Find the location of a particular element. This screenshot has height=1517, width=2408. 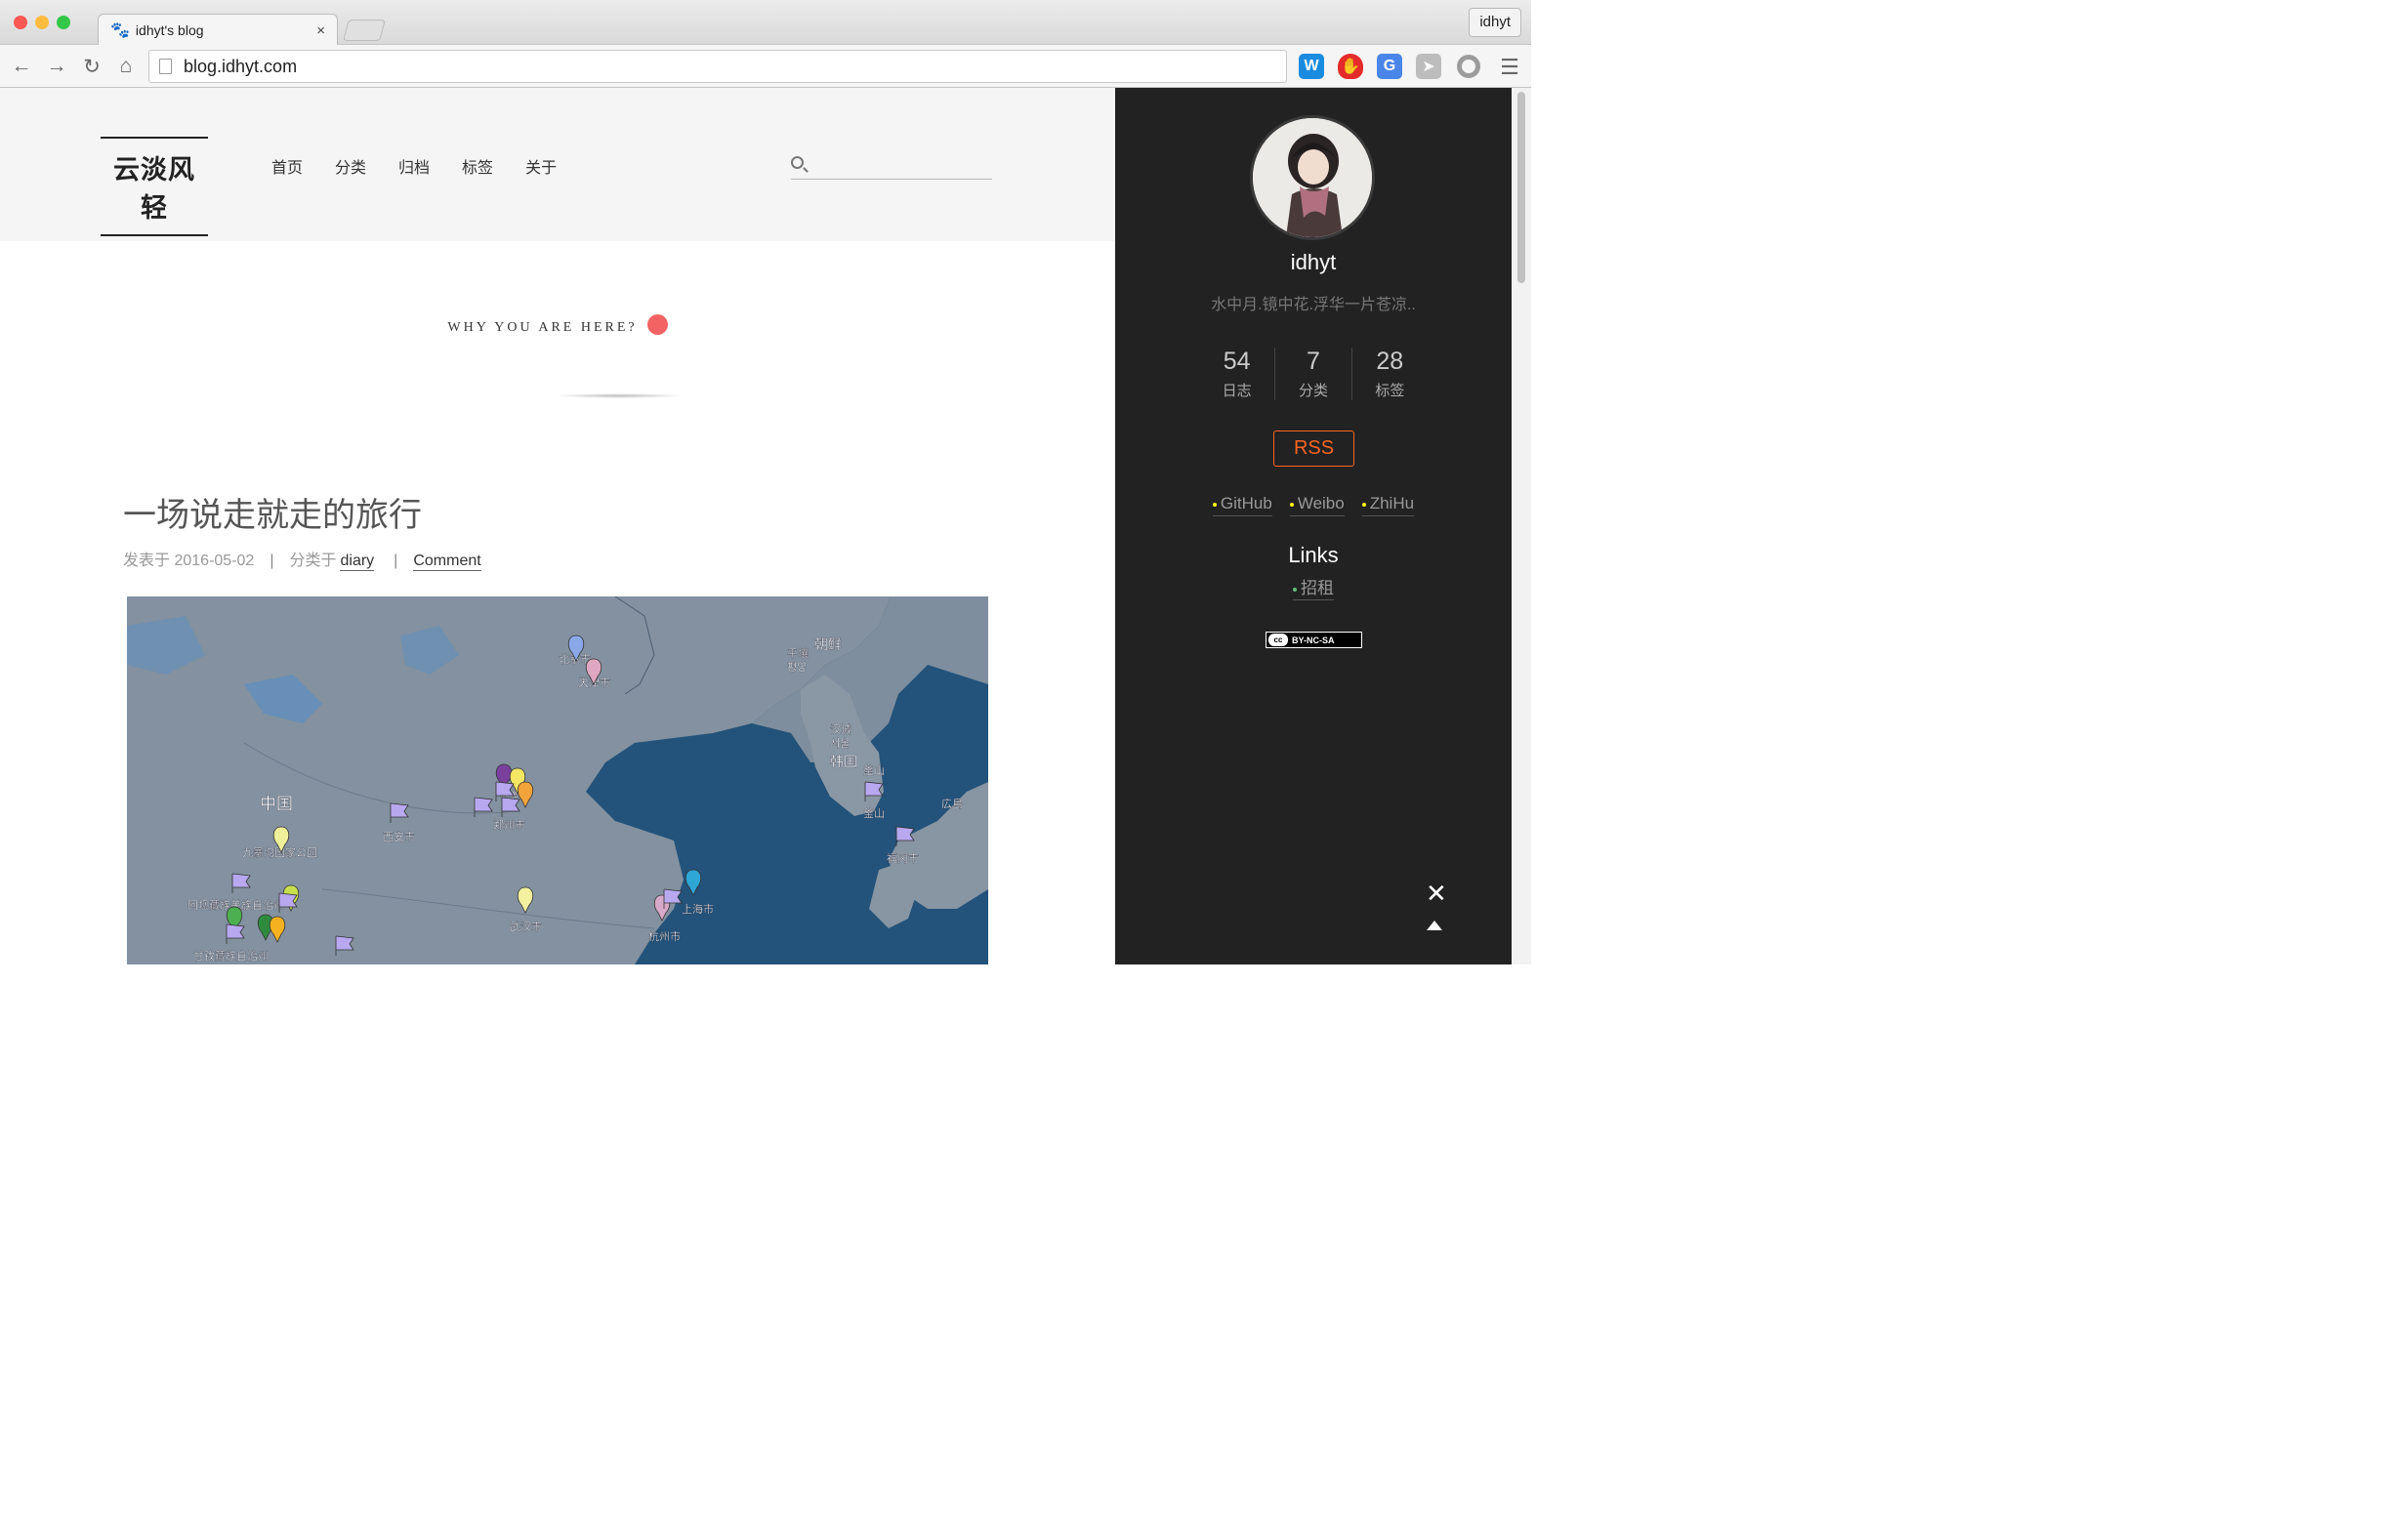

map-label-pyongyang-kr: 평양 is located at coordinates (797, 667).